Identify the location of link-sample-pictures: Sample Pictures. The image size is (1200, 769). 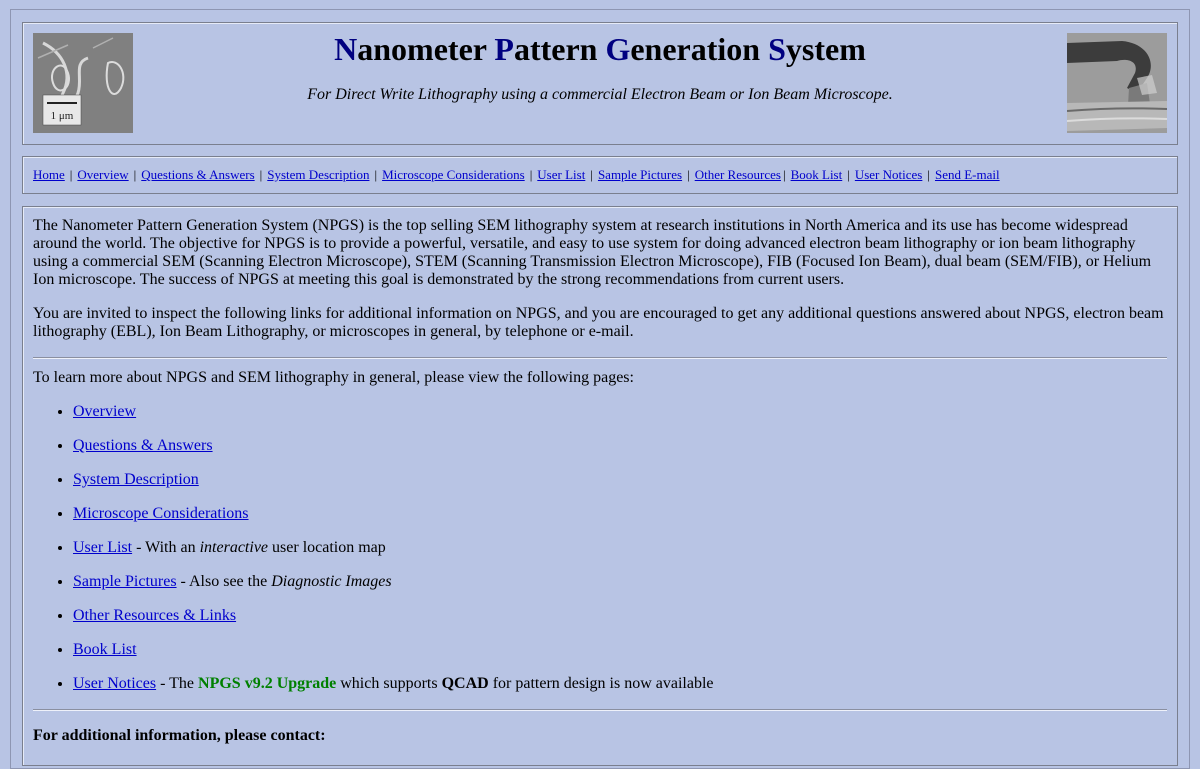
(125, 581).